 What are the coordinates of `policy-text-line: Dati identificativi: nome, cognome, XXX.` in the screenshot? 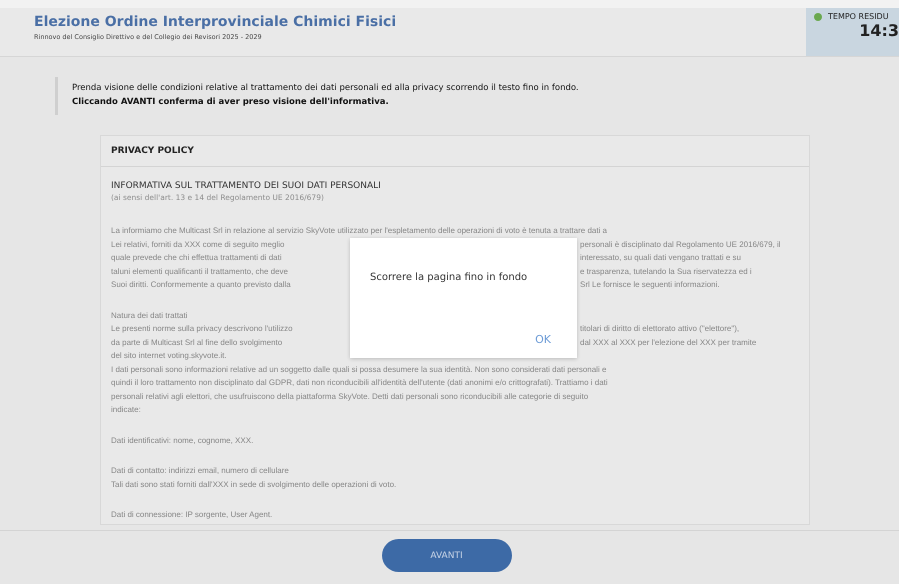 It's located at (182, 440).